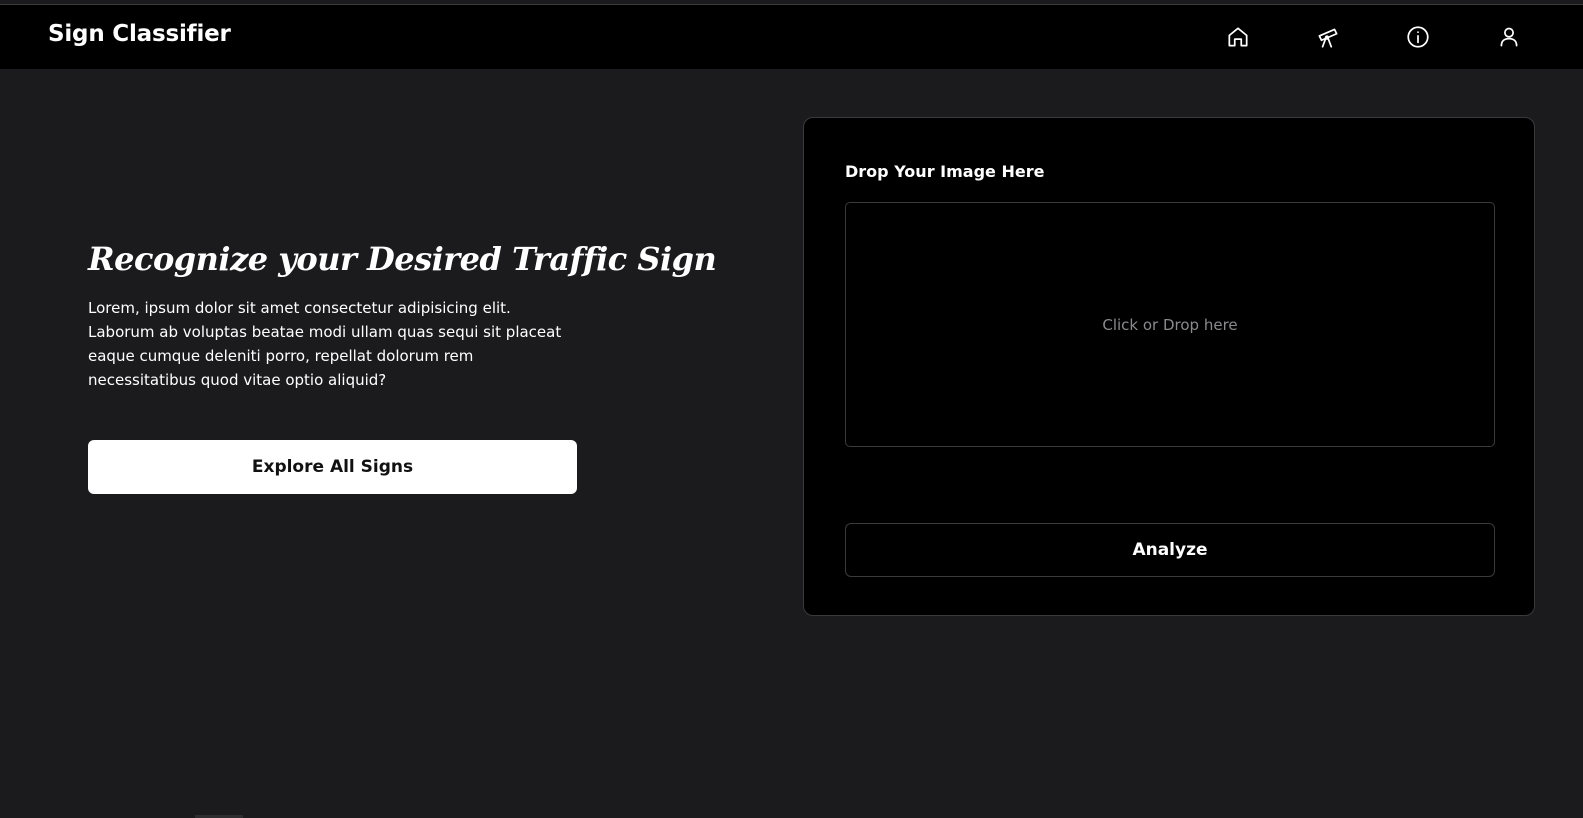 Image resolution: width=1583 pixels, height=818 pixels. I want to click on explore-all-signs-button: Explore All Signs, so click(332, 467).